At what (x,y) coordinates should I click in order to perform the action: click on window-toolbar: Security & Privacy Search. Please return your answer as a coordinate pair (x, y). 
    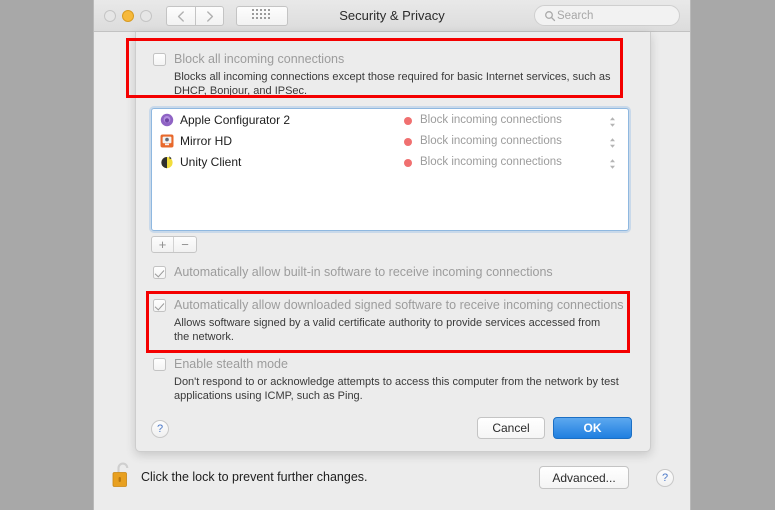
    Looking at the image, I should click on (392, 16).